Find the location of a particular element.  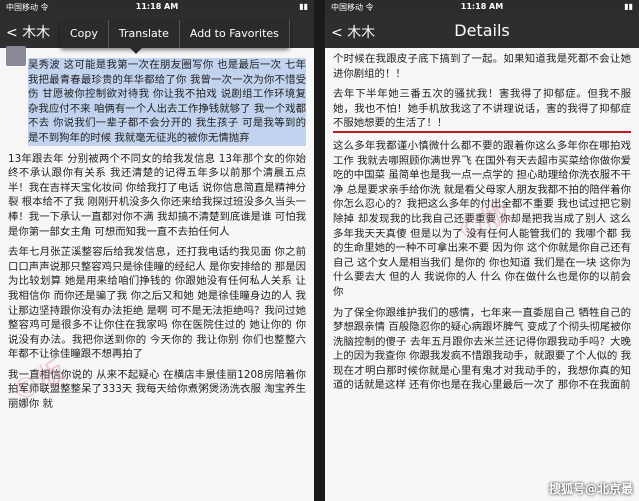

back-button: < 木木 is located at coordinates (28, 32).